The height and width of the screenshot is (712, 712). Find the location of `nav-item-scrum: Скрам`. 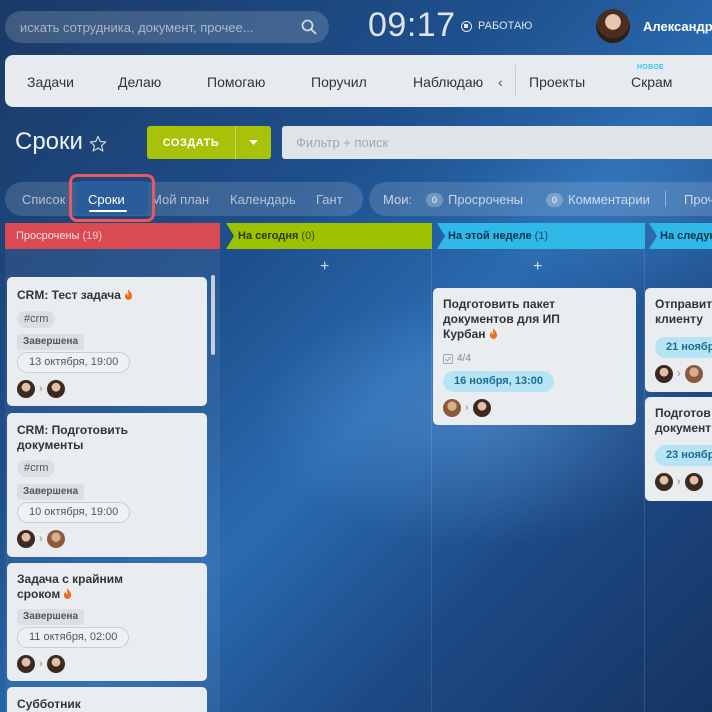

nav-item-scrum: Скрам is located at coordinates (651, 82).